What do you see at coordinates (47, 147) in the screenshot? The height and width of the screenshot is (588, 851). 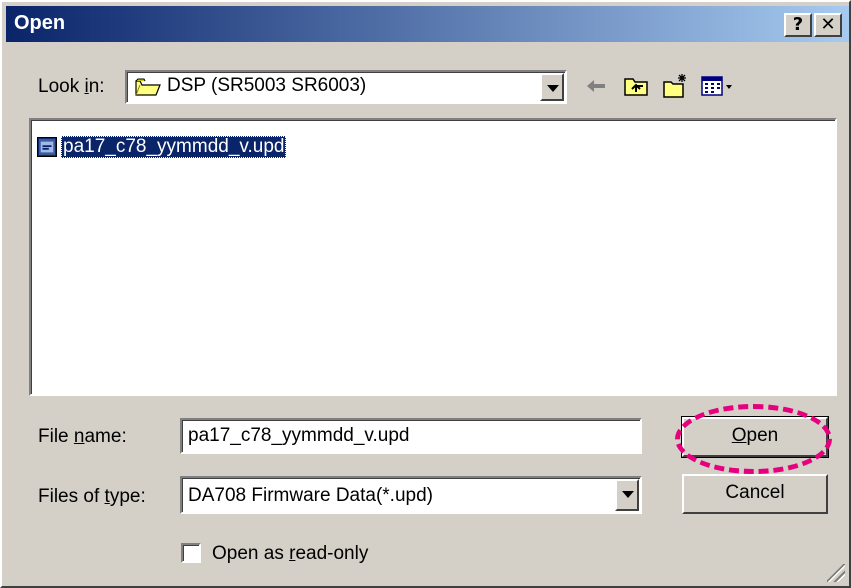 I see `upd-file-icon` at bounding box center [47, 147].